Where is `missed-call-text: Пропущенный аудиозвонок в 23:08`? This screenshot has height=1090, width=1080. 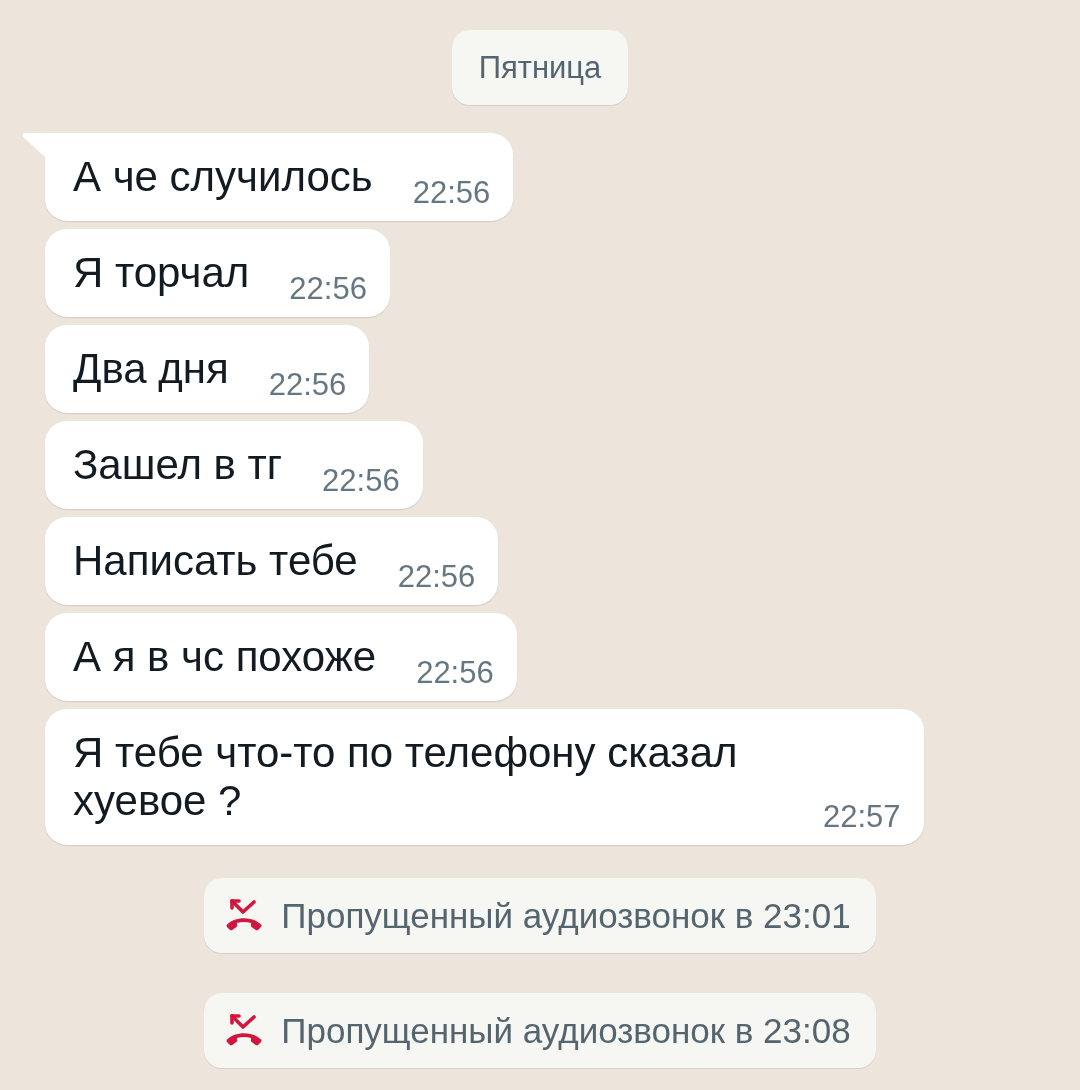 missed-call-text: Пропущенный аудиозвонок в 23:08 is located at coordinates (566, 1030).